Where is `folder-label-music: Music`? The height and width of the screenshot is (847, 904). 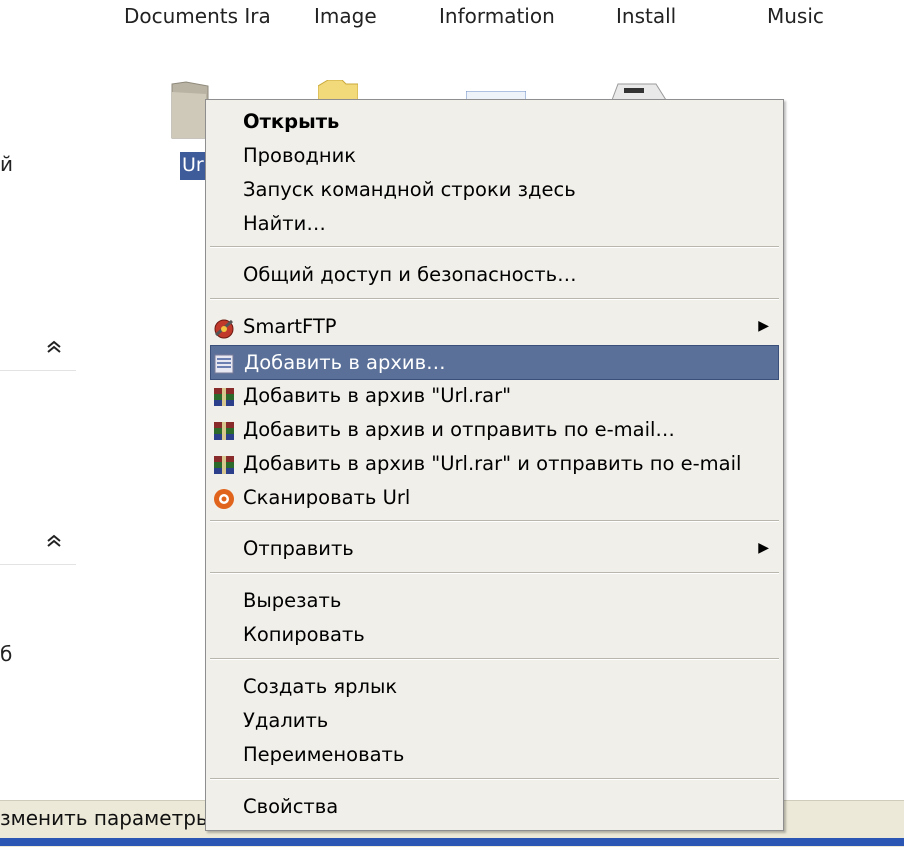
folder-label-music: Music is located at coordinates (795, 16).